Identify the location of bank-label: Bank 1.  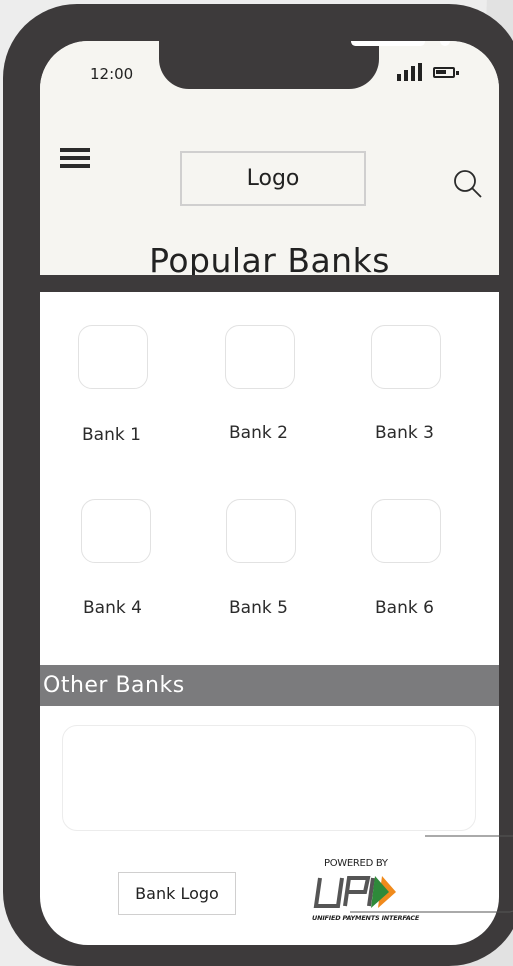
(111, 435).